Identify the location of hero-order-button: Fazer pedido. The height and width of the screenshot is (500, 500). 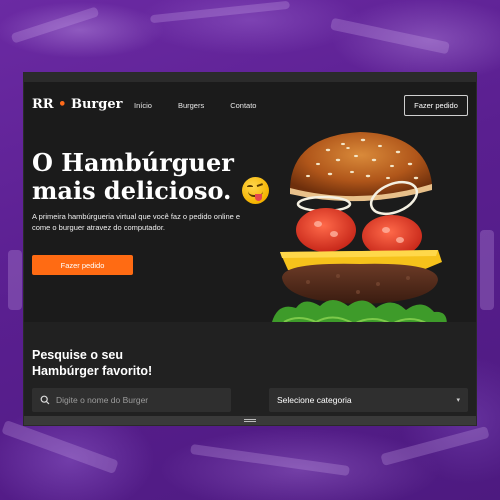
(82, 265).